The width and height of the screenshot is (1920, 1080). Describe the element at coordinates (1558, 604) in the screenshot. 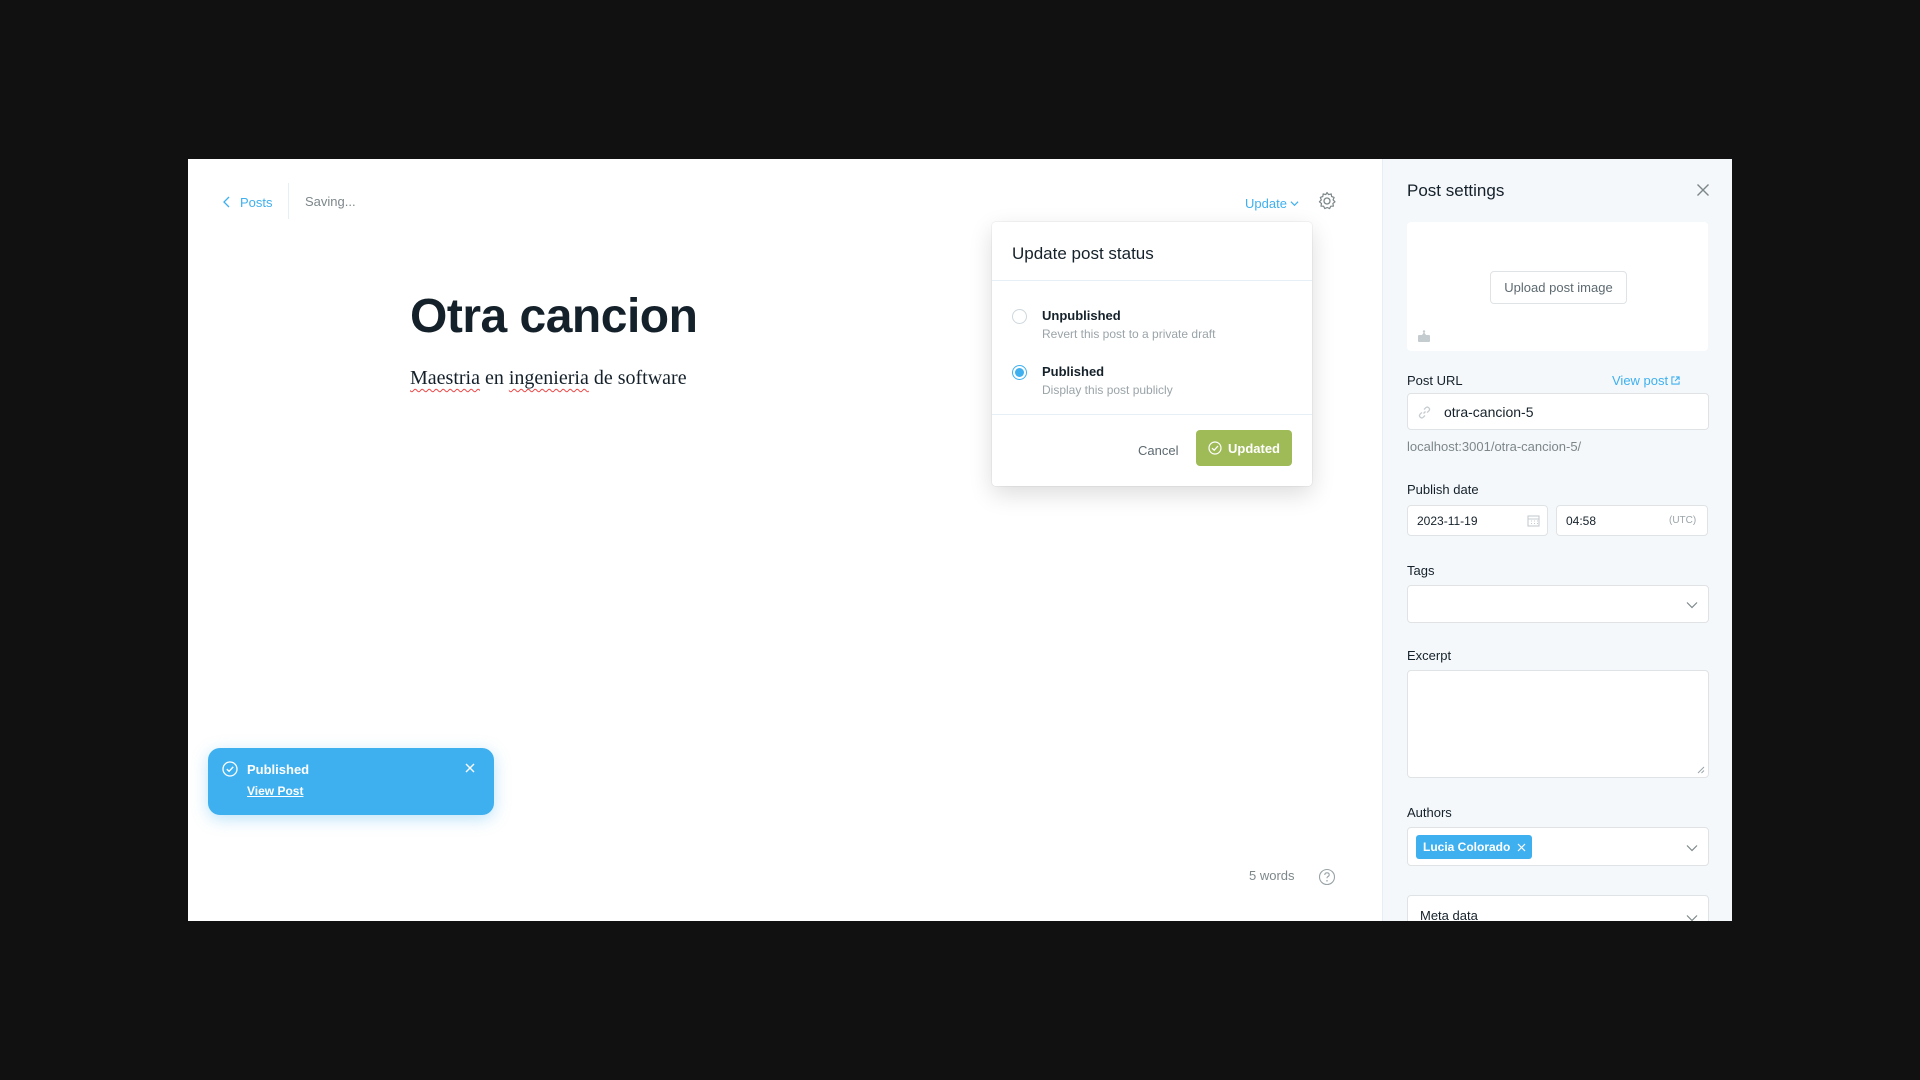

I see `tags-input` at that location.